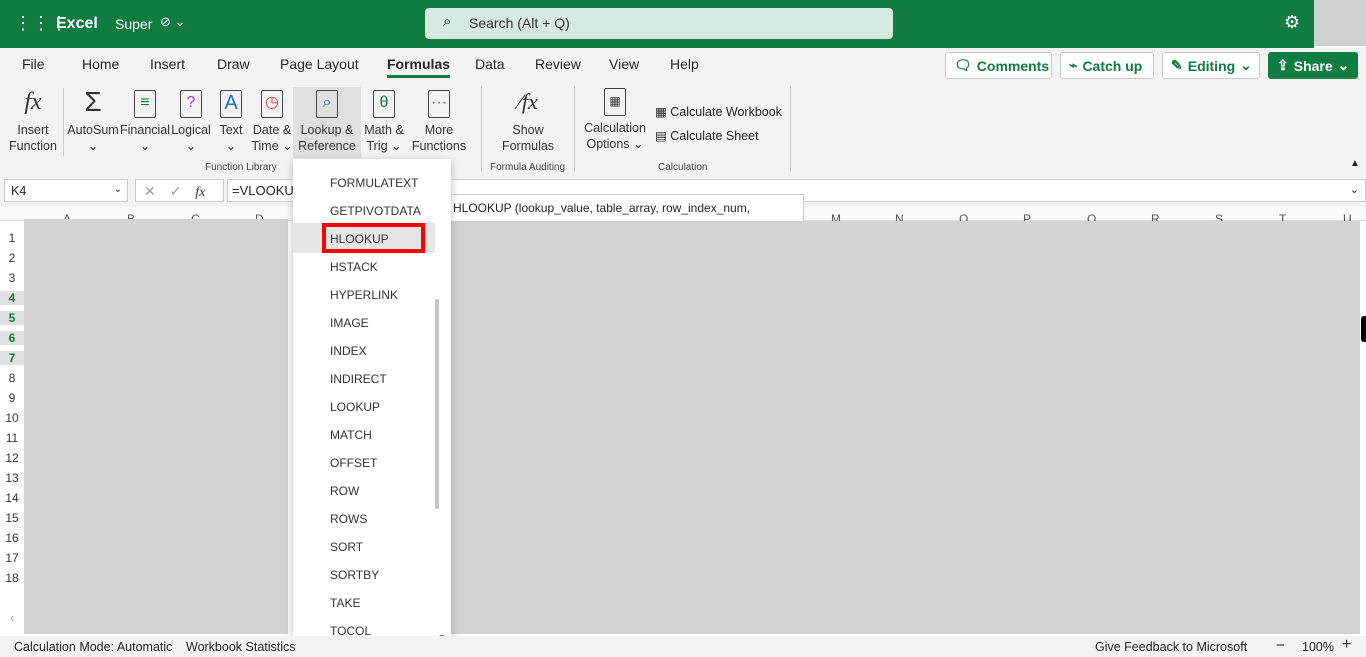  What do you see at coordinates (684, 64) in the screenshot?
I see `tab-help: Help` at bounding box center [684, 64].